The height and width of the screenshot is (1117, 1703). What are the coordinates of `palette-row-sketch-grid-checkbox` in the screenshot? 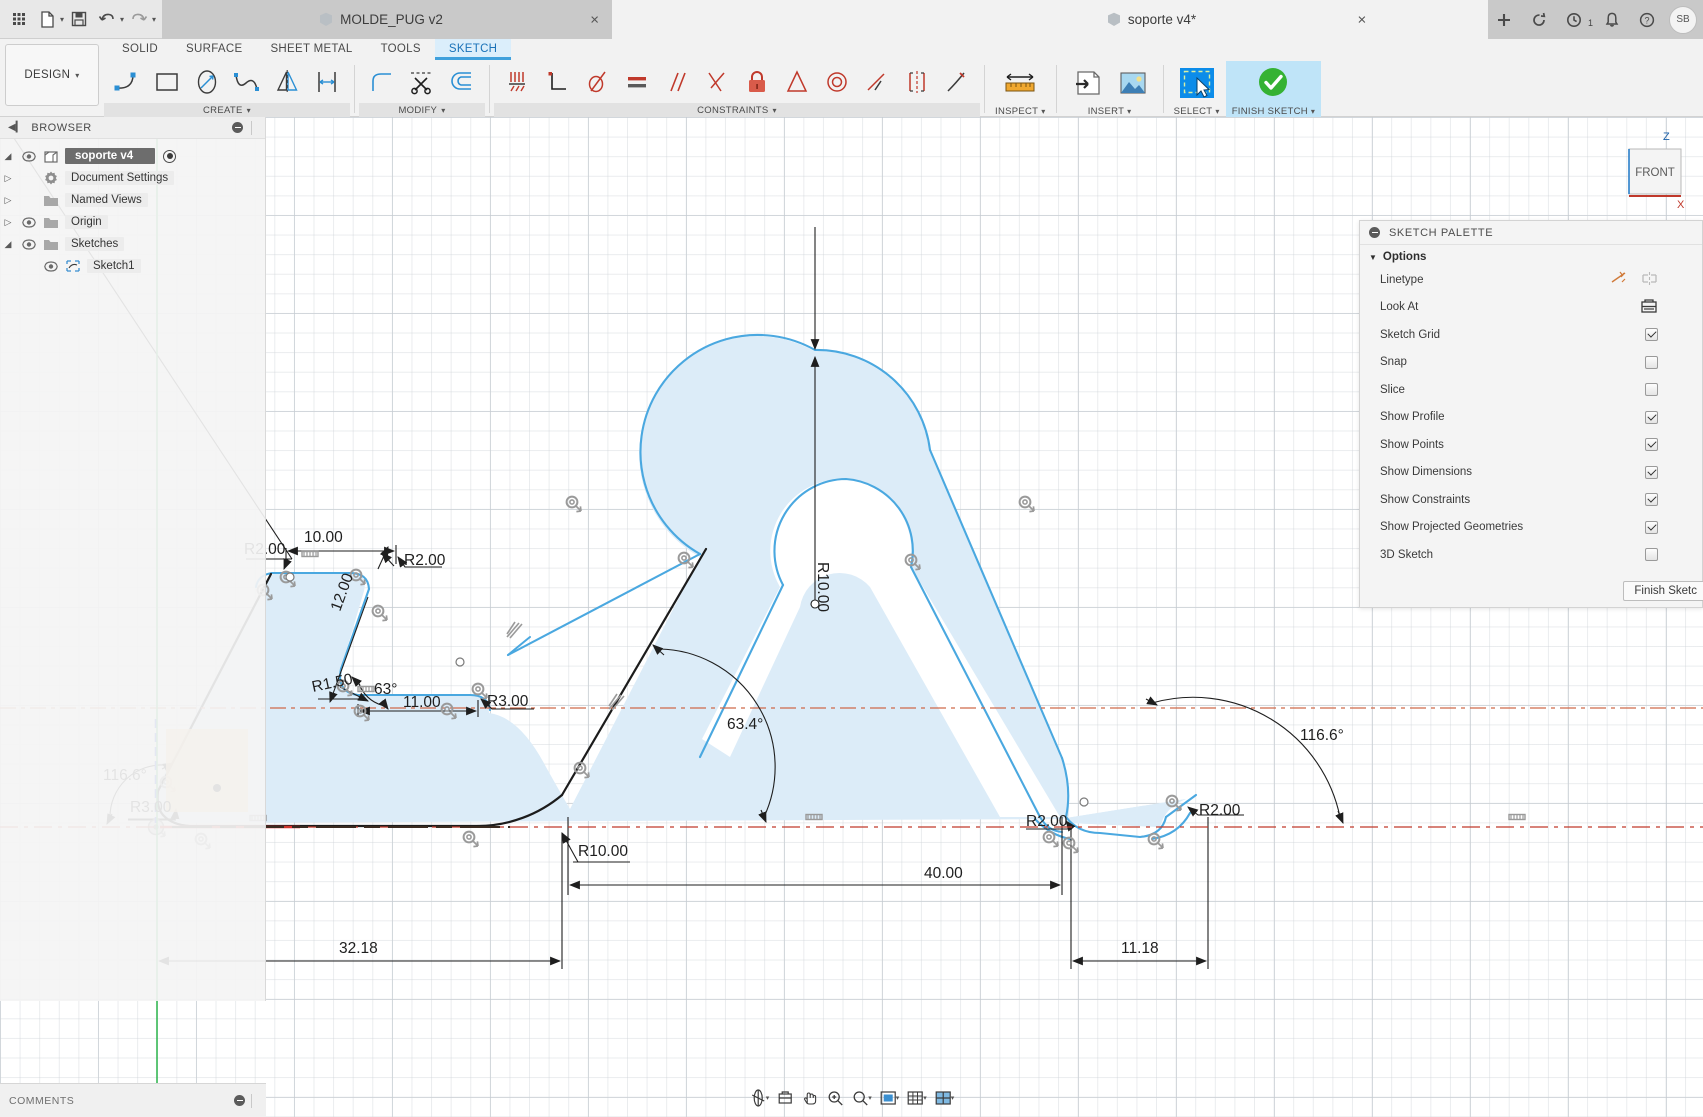 It's located at (1651, 335).